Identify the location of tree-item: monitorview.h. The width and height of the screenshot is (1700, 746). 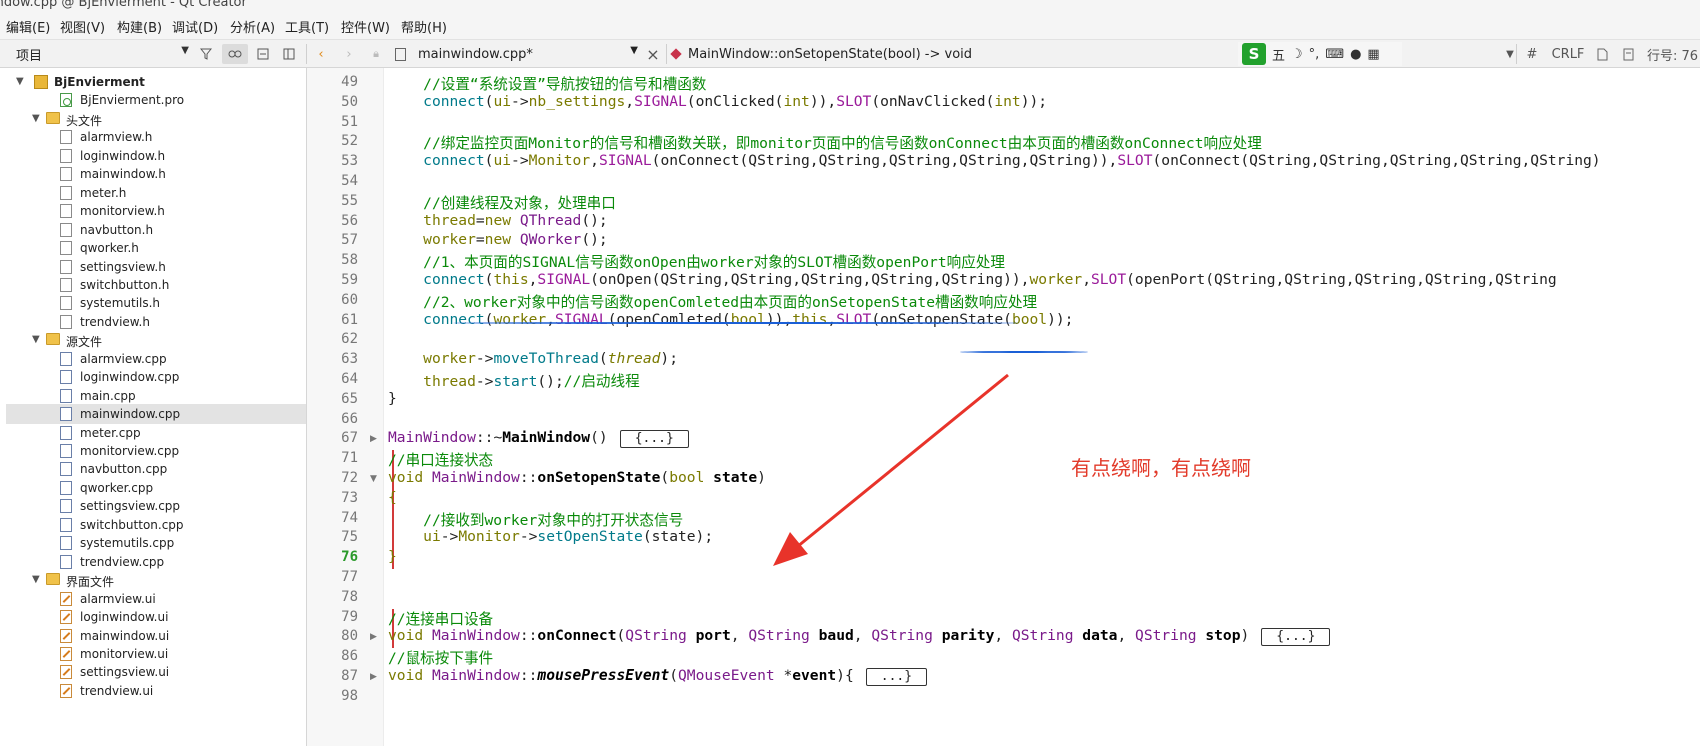
(153, 211).